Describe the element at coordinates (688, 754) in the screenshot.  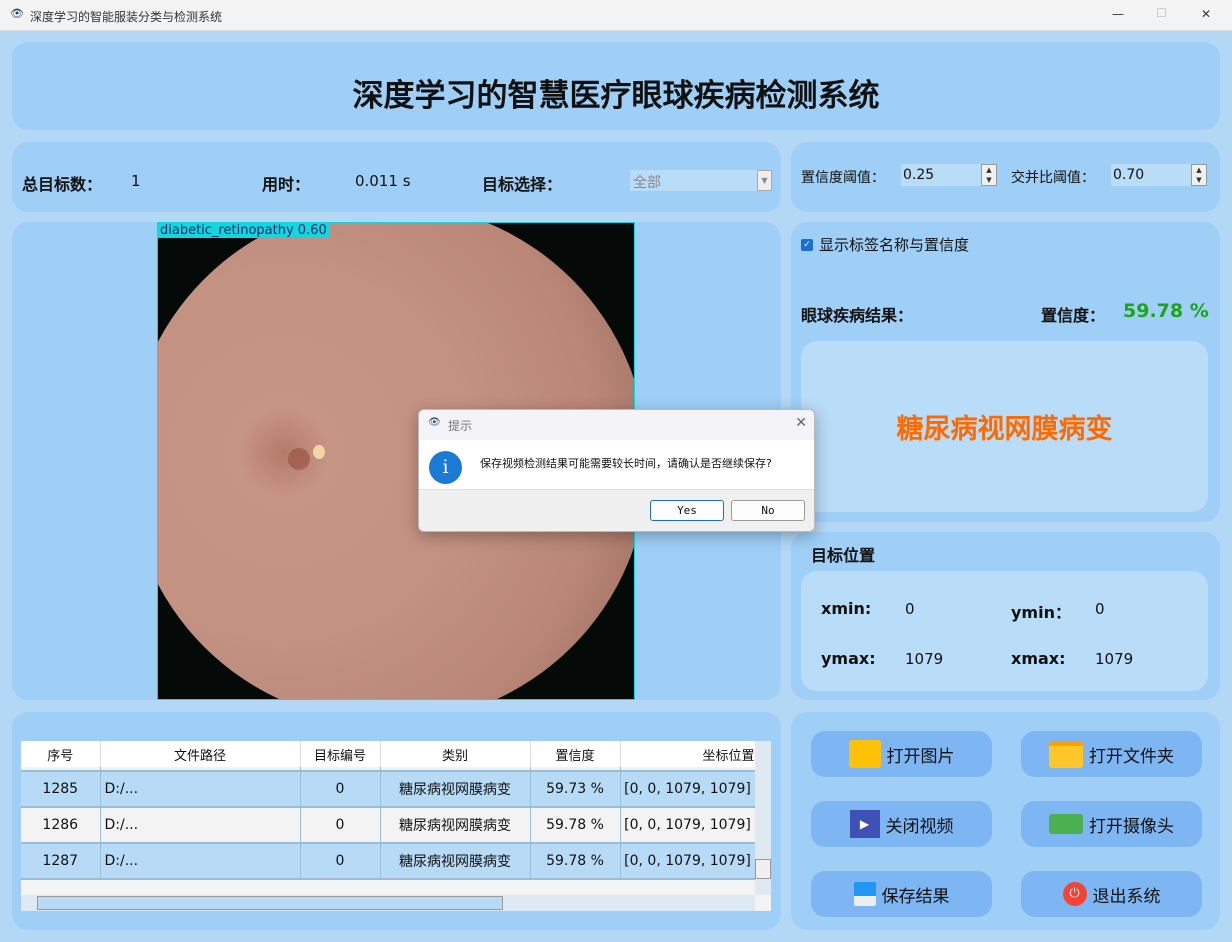
I see `col-header: 坐标位置` at that location.